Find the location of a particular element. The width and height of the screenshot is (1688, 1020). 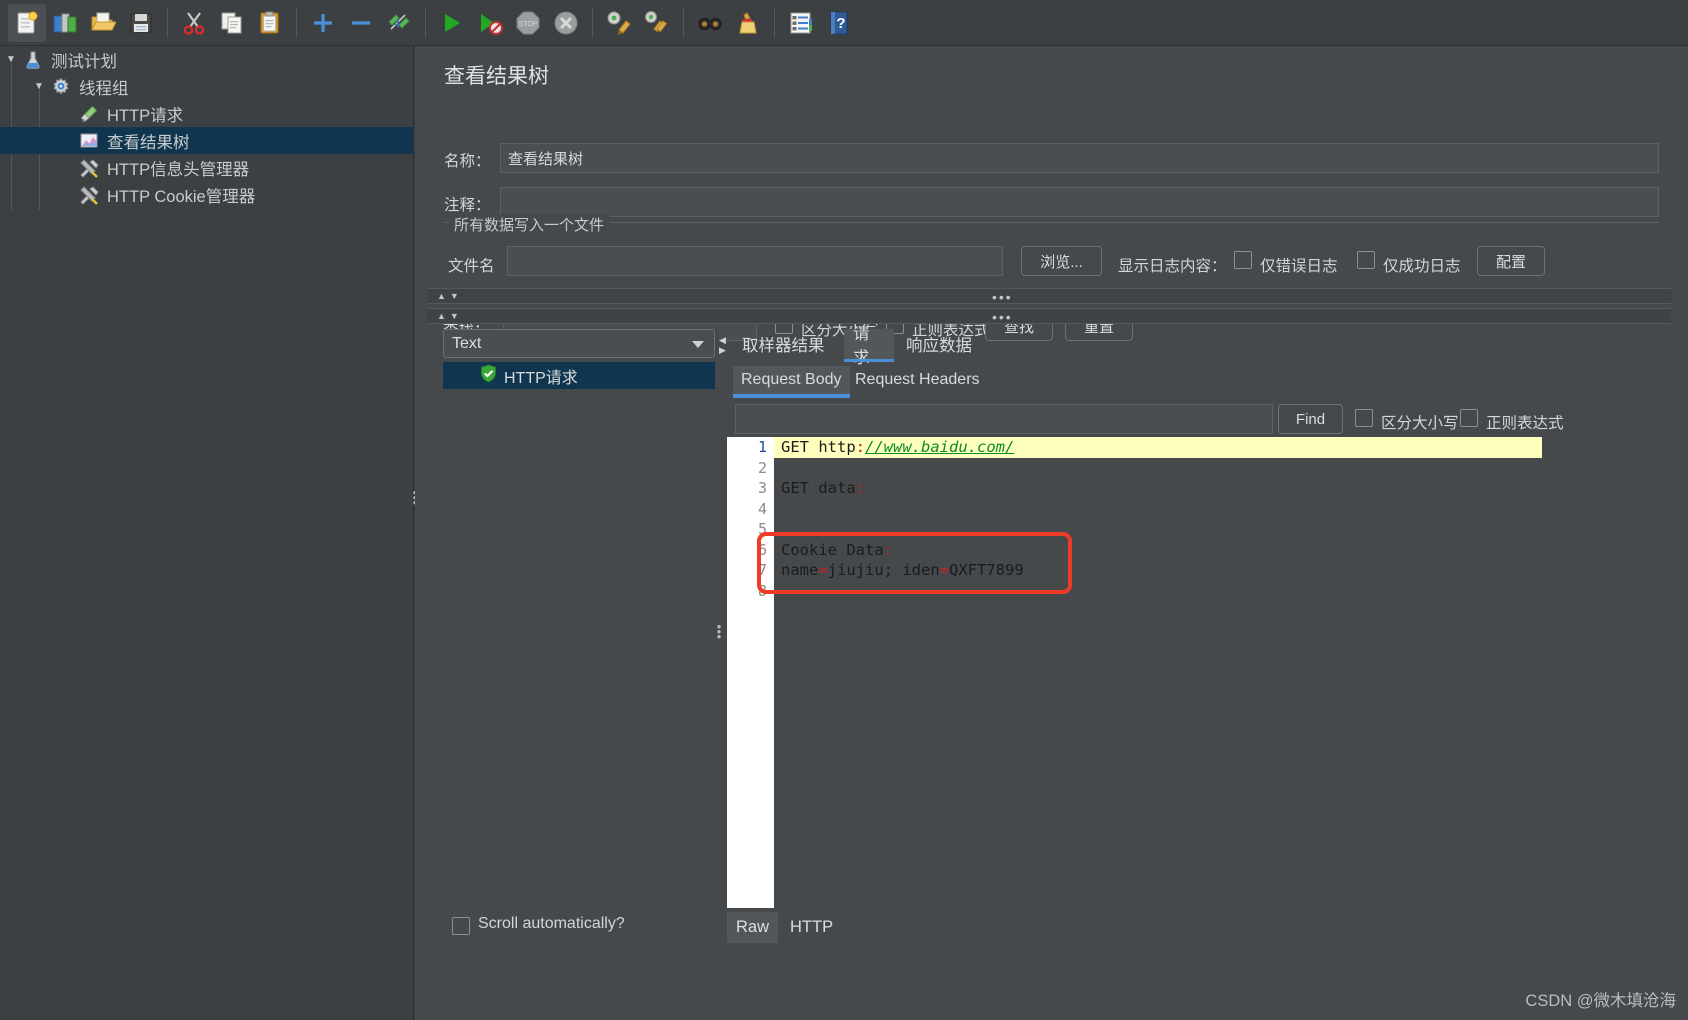

search-icon is located at coordinates (710, 23).